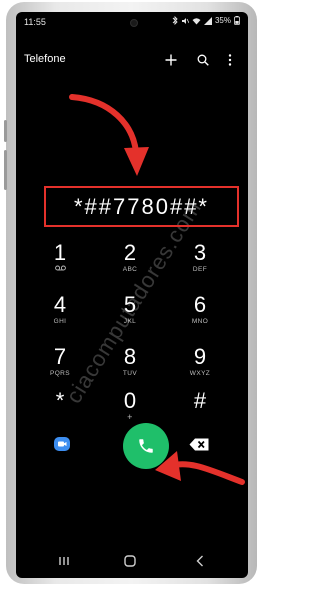 The width and height of the screenshot is (320, 589). Describe the element at coordinates (35, 22) in the screenshot. I see `status-time: 11:55` at that location.